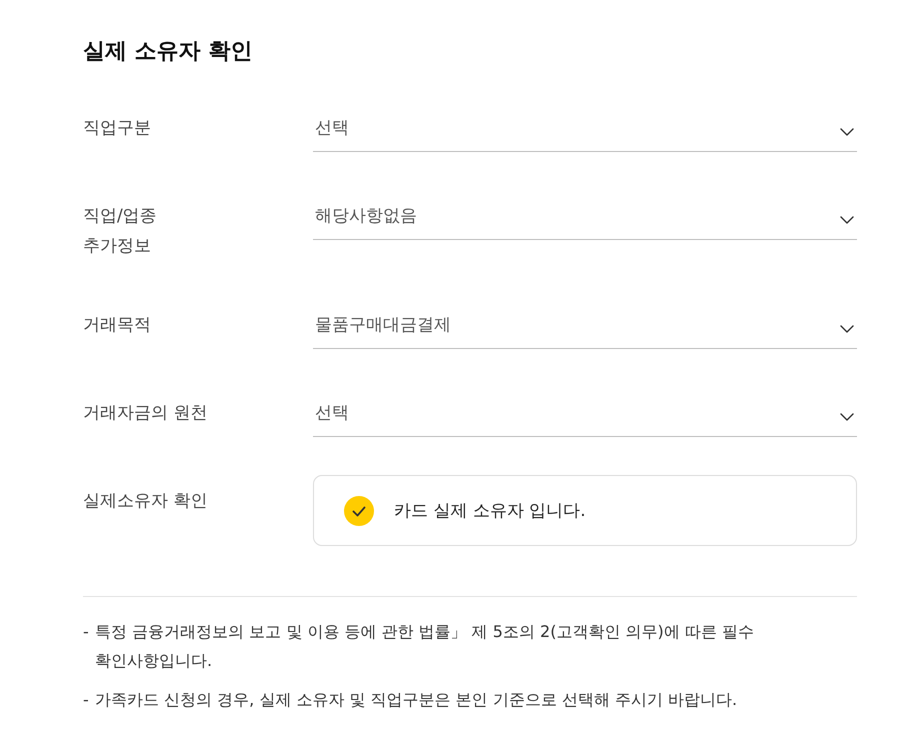  I want to click on field-label: 실제소유자 확인, so click(145, 501).